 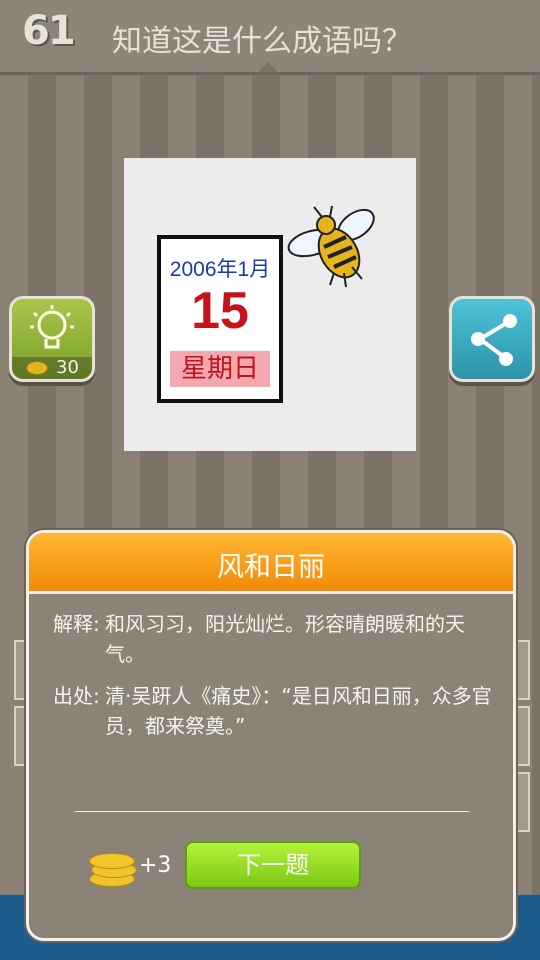 I want to click on calendar-weekday: 星期日, so click(x=220, y=369).